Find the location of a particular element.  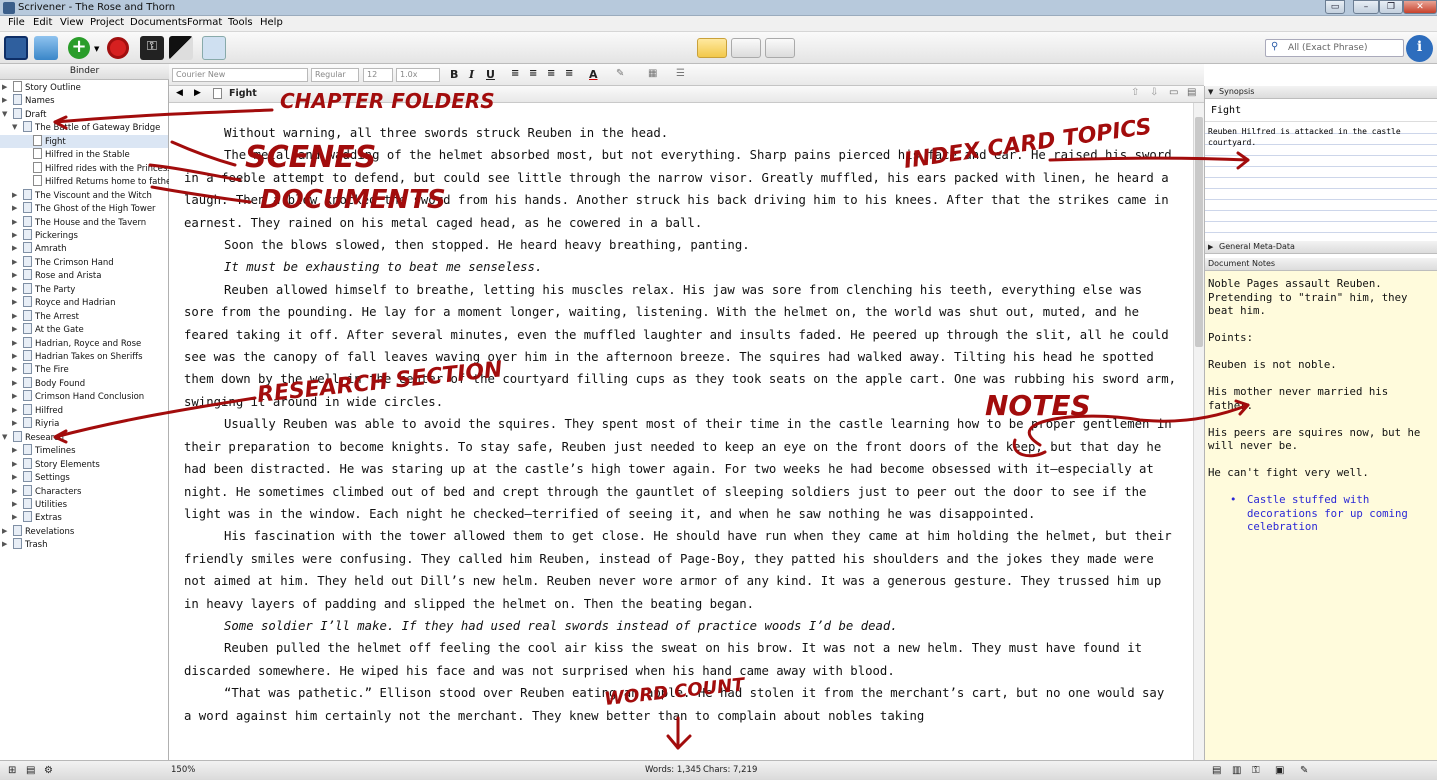

underline-button: U is located at coordinates (490, 74).